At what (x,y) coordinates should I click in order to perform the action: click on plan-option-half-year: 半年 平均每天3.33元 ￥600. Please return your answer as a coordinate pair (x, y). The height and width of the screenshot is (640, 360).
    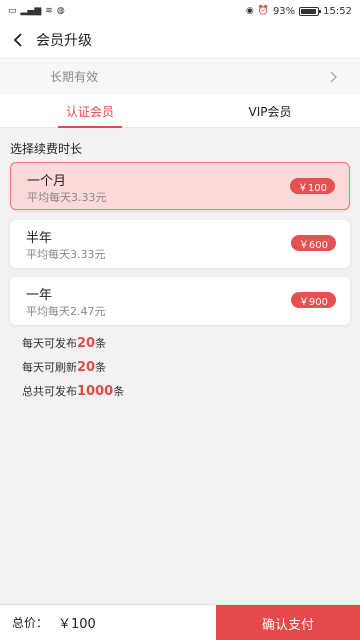
    Looking at the image, I should click on (180, 244).